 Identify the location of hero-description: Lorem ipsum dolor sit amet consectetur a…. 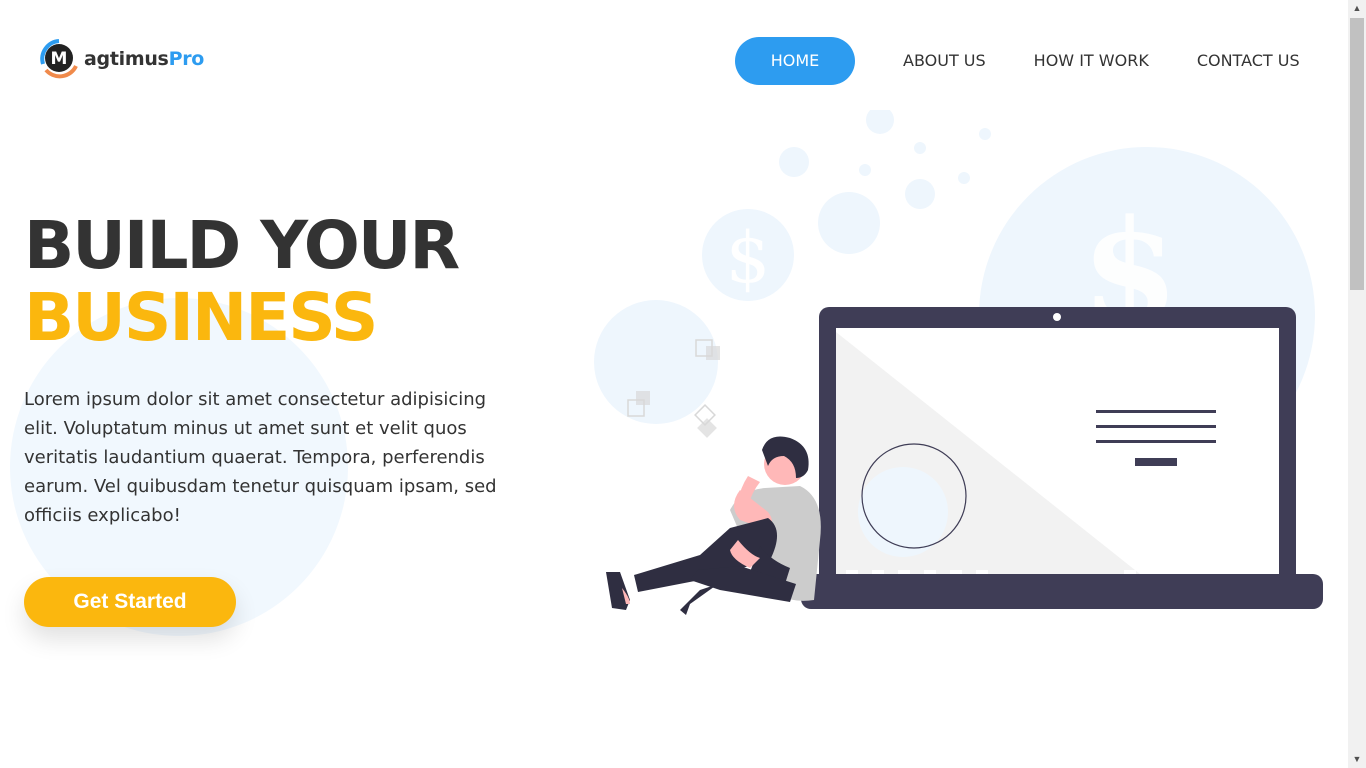
(260, 457).